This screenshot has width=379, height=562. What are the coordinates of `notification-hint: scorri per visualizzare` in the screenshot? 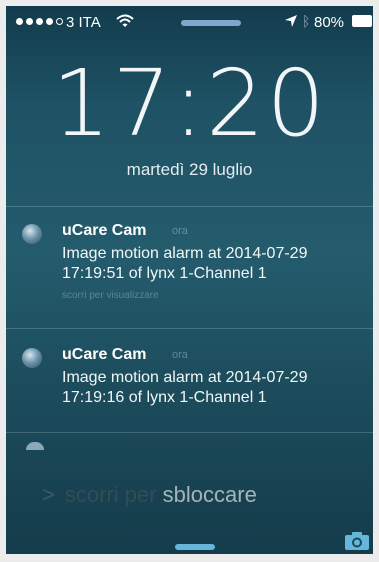 It's located at (110, 295).